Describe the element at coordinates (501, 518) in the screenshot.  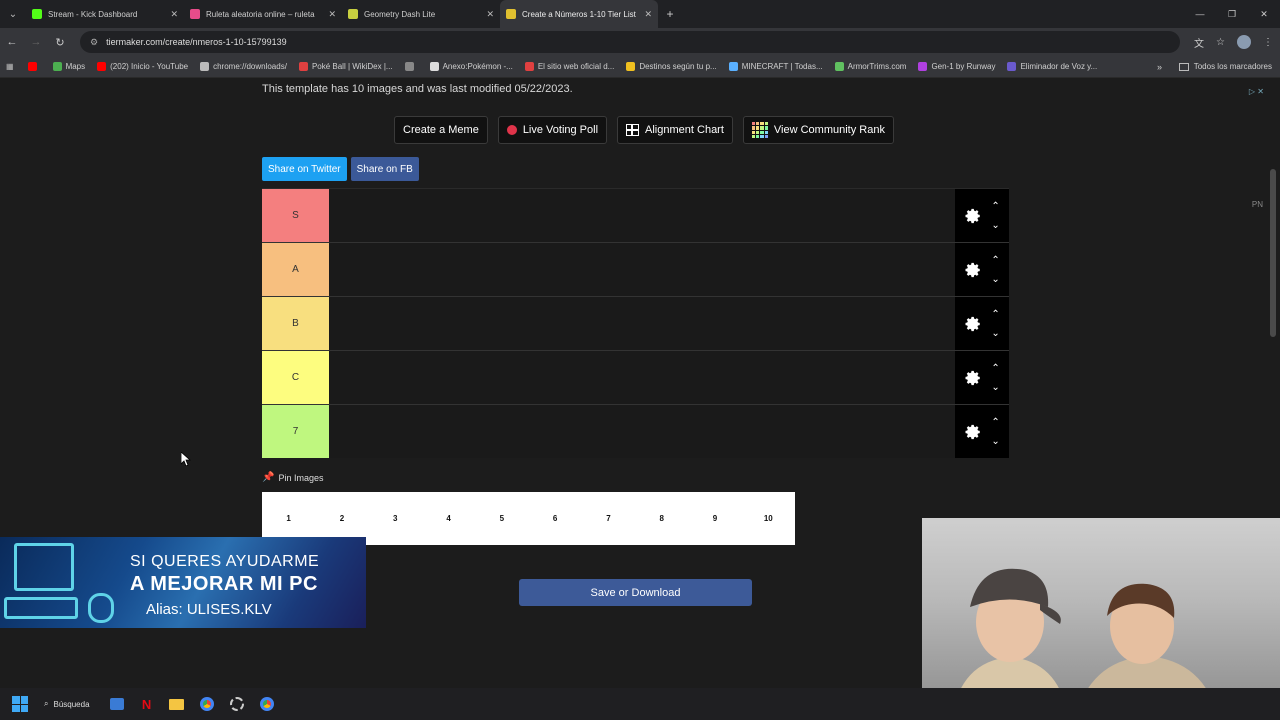
I see `pool-image: 5` at that location.